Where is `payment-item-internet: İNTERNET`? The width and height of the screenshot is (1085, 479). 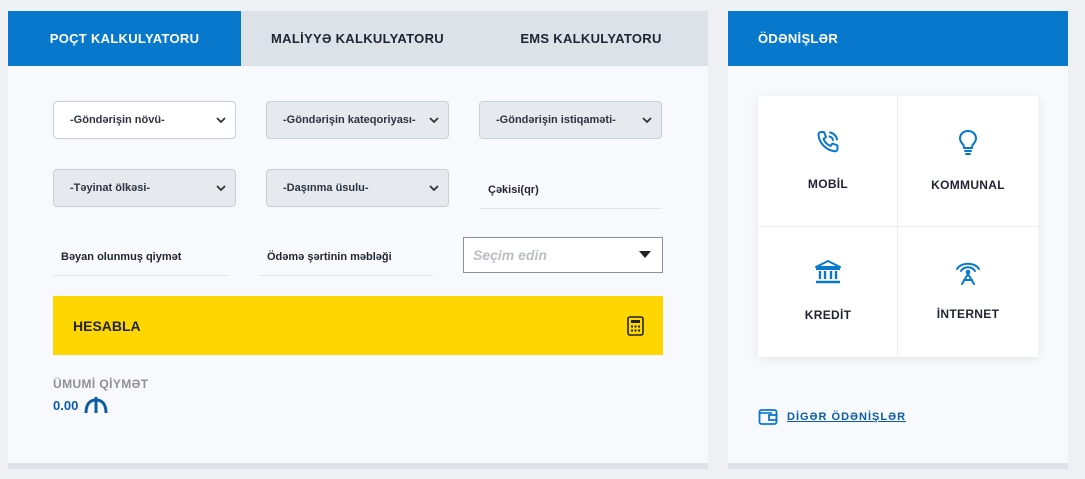 payment-item-internet: İNTERNET is located at coordinates (968, 291).